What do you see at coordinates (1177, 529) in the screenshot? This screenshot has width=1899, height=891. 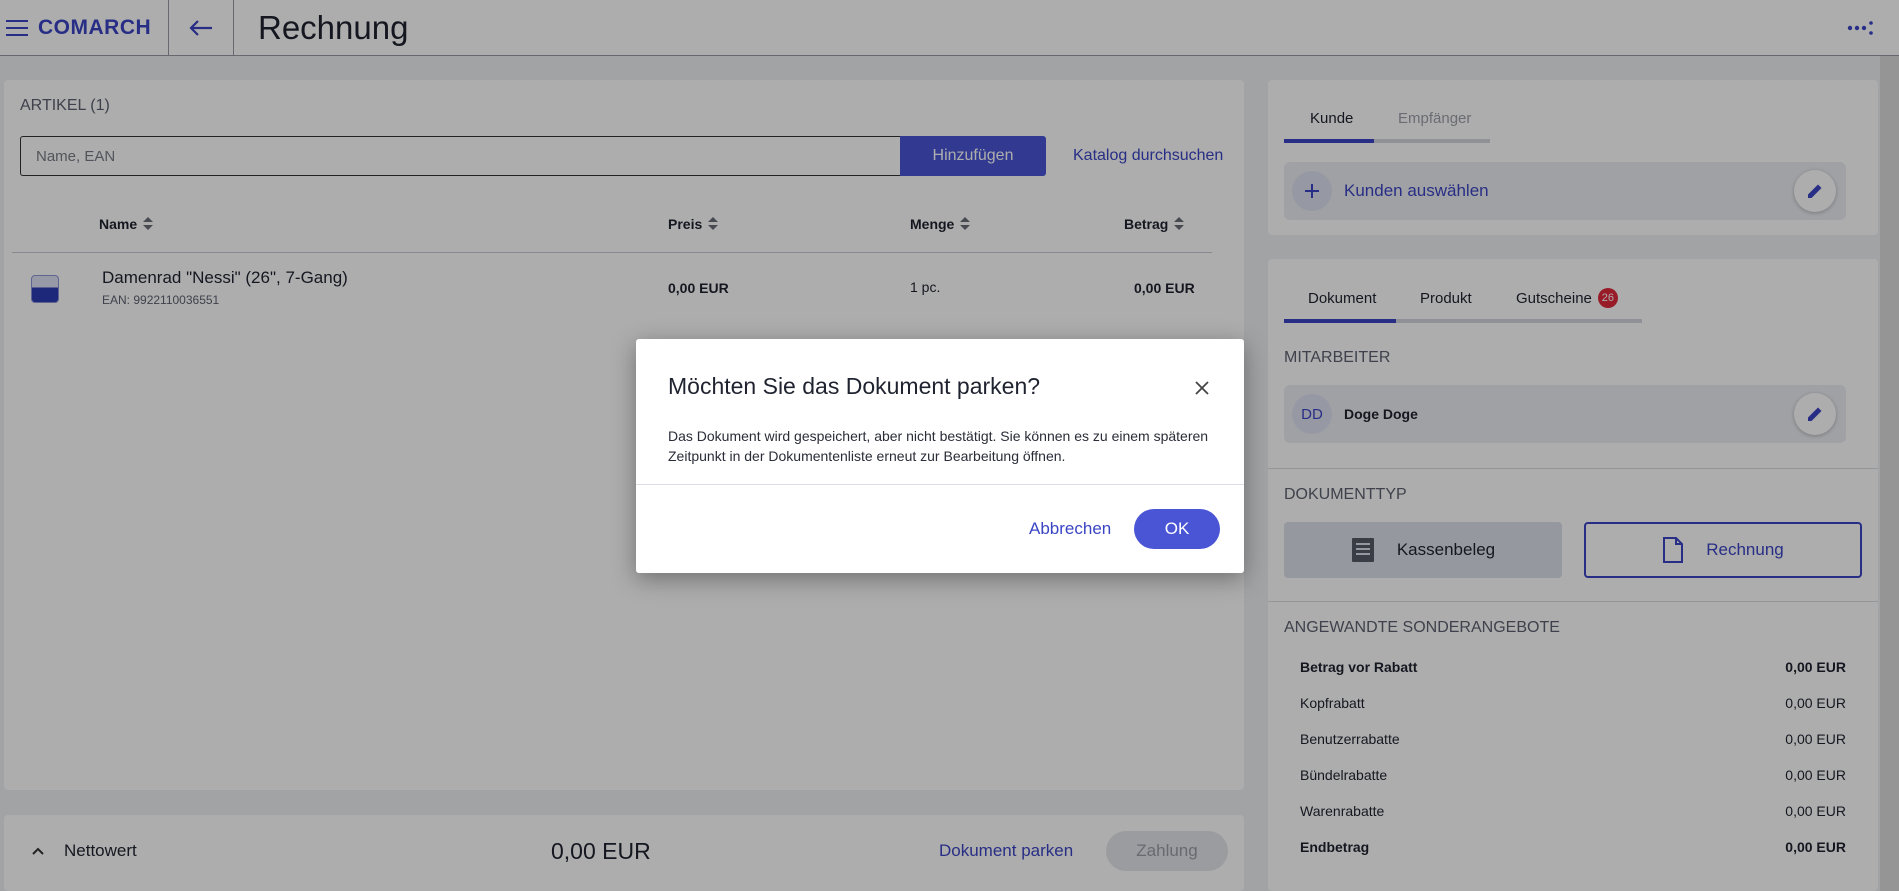 I see `ok-button: OK` at bounding box center [1177, 529].